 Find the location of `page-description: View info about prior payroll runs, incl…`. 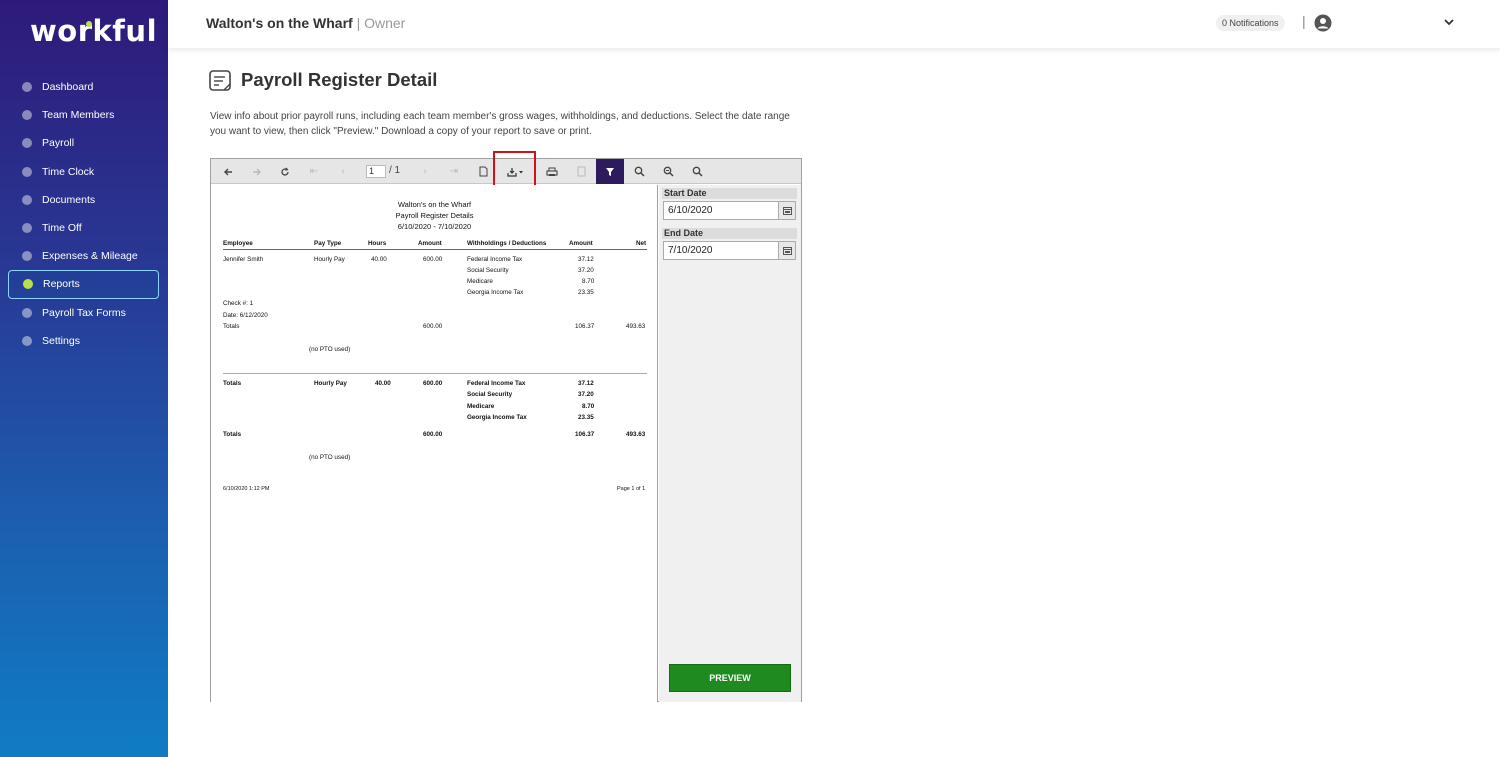

page-description: View info about prior payroll runs, incl… is located at coordinates (500, 124).